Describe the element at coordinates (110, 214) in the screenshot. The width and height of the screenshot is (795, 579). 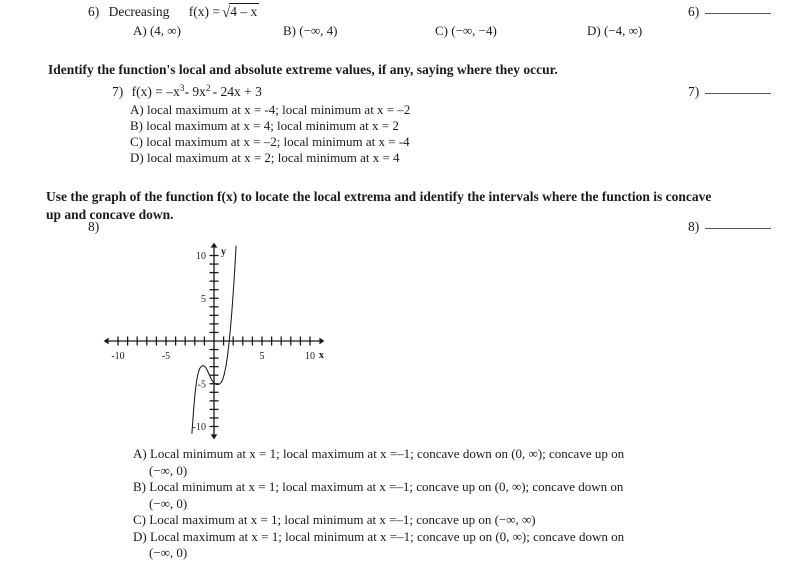
I see `question-8-instruction-line2: up and concave down.` at that location.